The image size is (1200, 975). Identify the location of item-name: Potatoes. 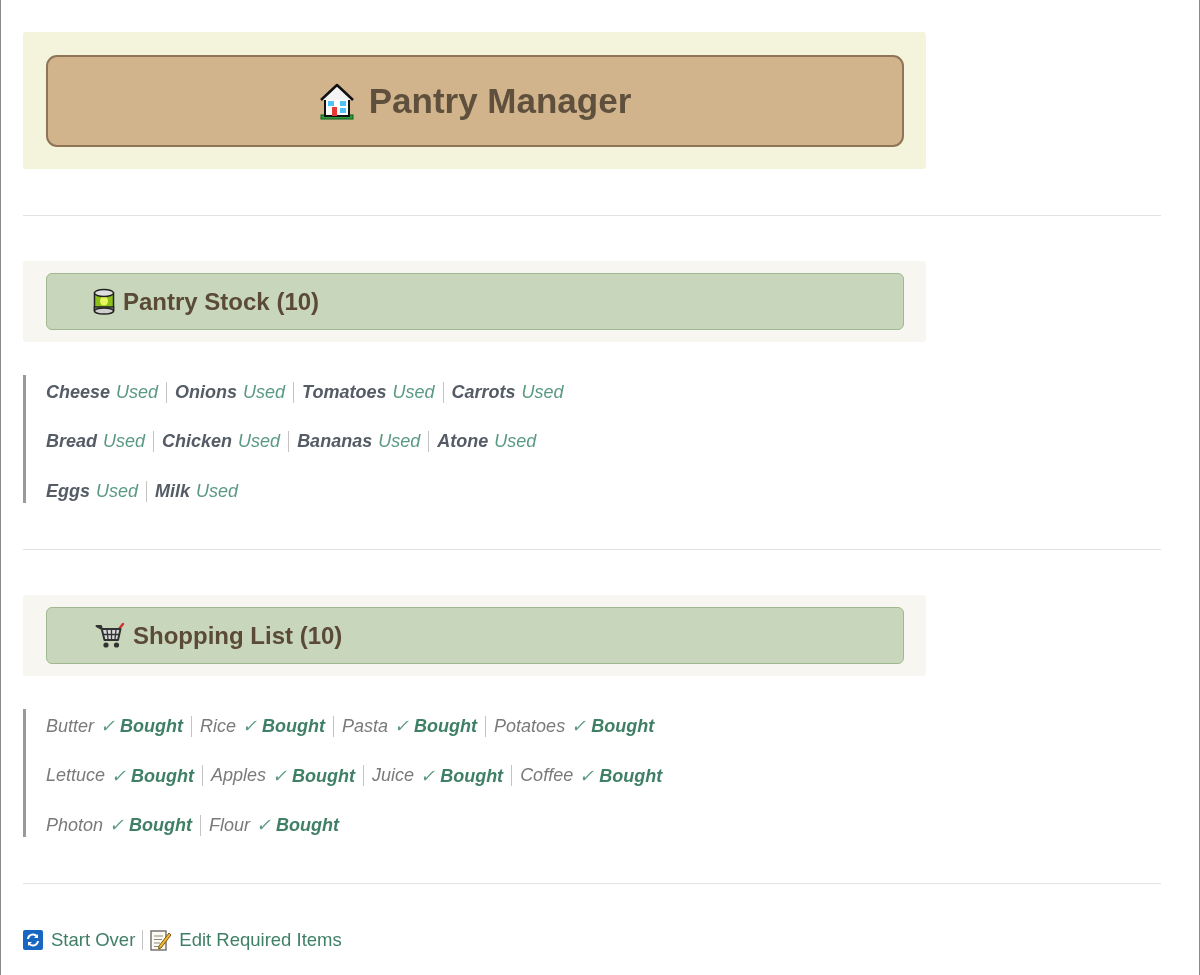
(530, 726).